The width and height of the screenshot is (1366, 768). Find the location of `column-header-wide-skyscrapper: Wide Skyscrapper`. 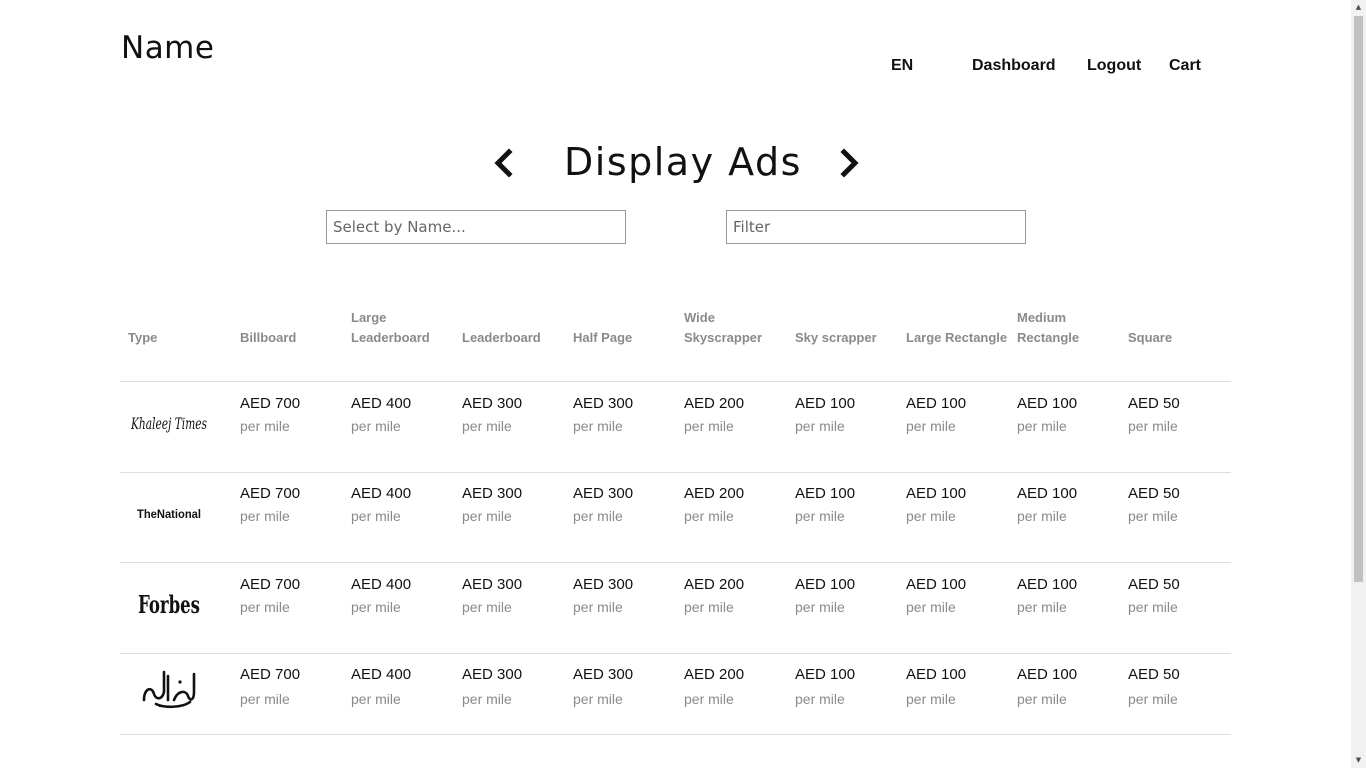

column-header-wide-skyscrapper: Wide Skyscrapper is located at coordinates (723, 327).